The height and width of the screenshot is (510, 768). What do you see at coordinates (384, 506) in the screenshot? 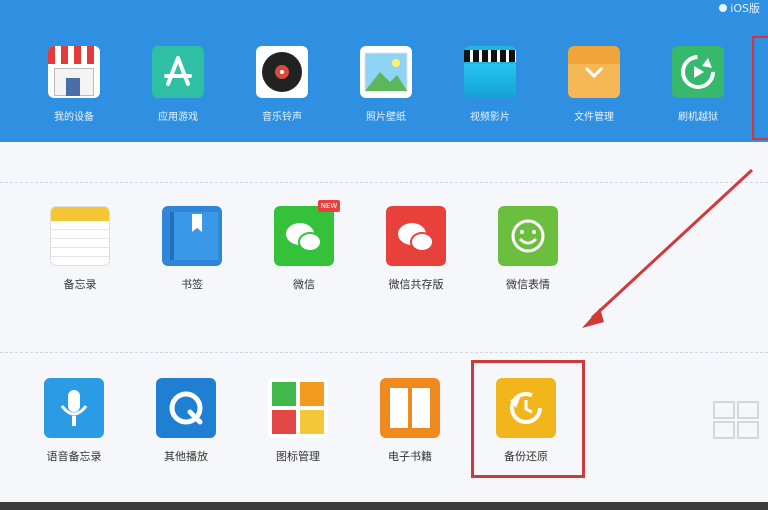
I see `bottom-edge` at bounding box center [384, 506].